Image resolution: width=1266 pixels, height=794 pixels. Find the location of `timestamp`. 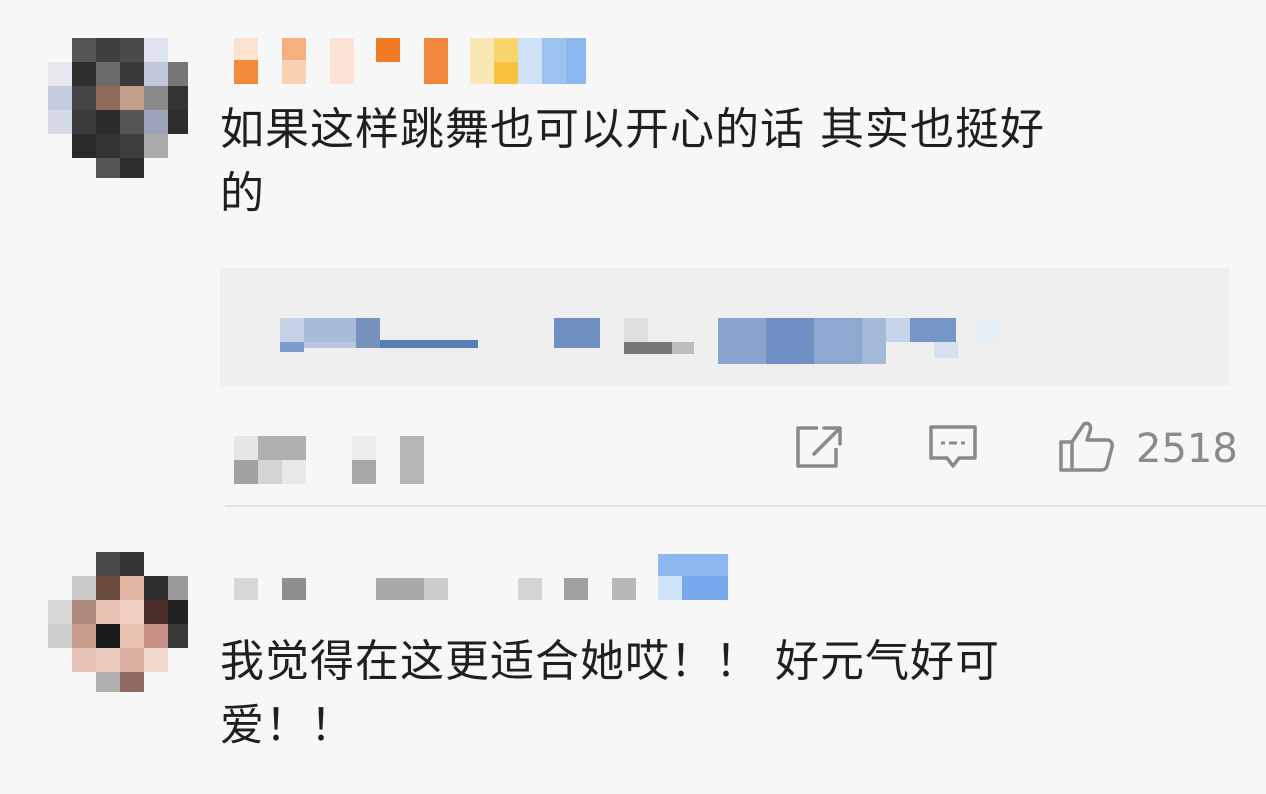

timestamp is located at coordinates (329, 460).